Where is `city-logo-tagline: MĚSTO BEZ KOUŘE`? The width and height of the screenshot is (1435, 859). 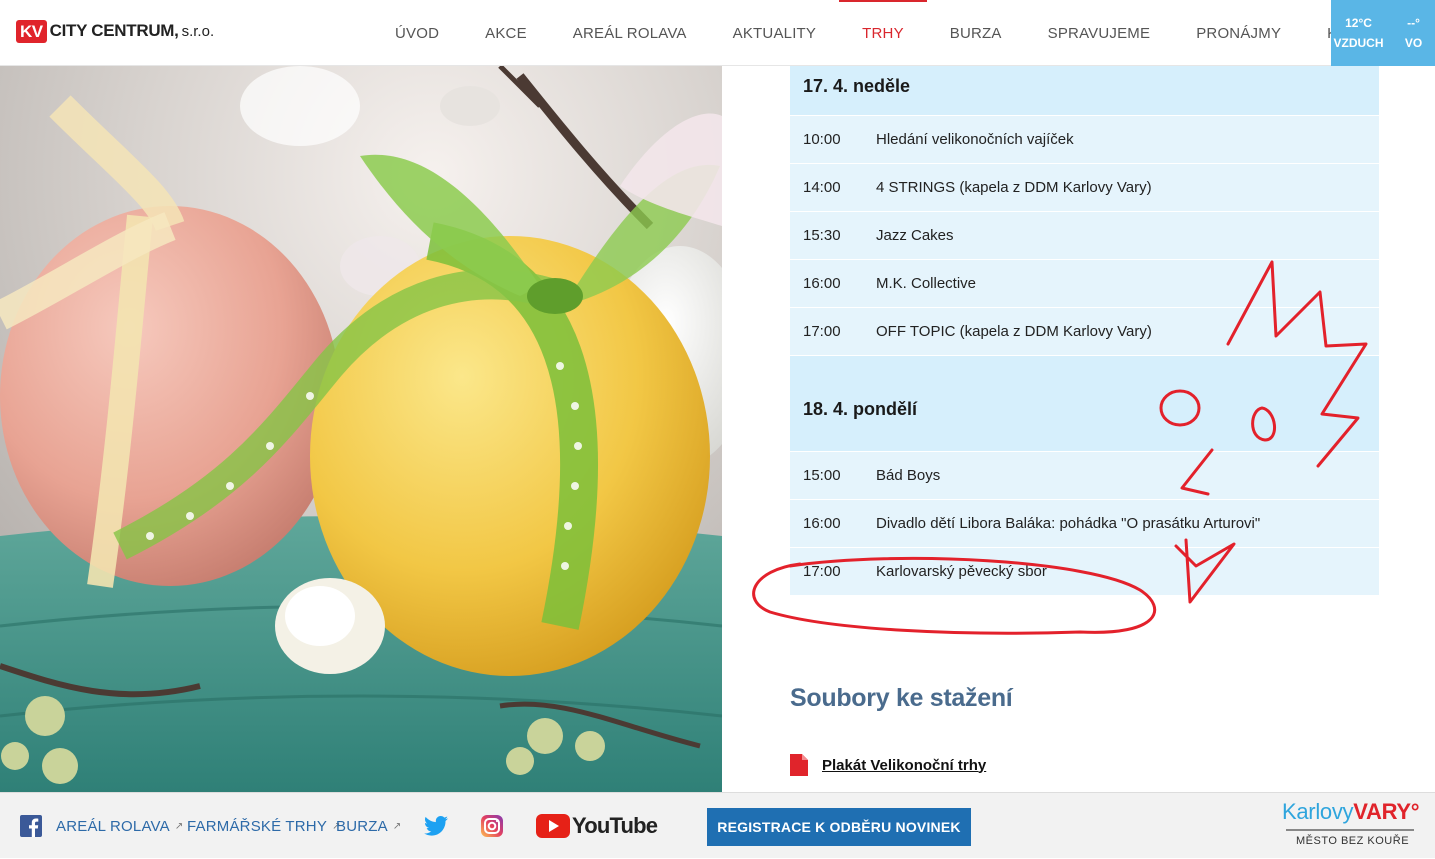
city-logo-tagline: MĚSTO BEZ KOUŘE is located at coordinates (1353, 841).